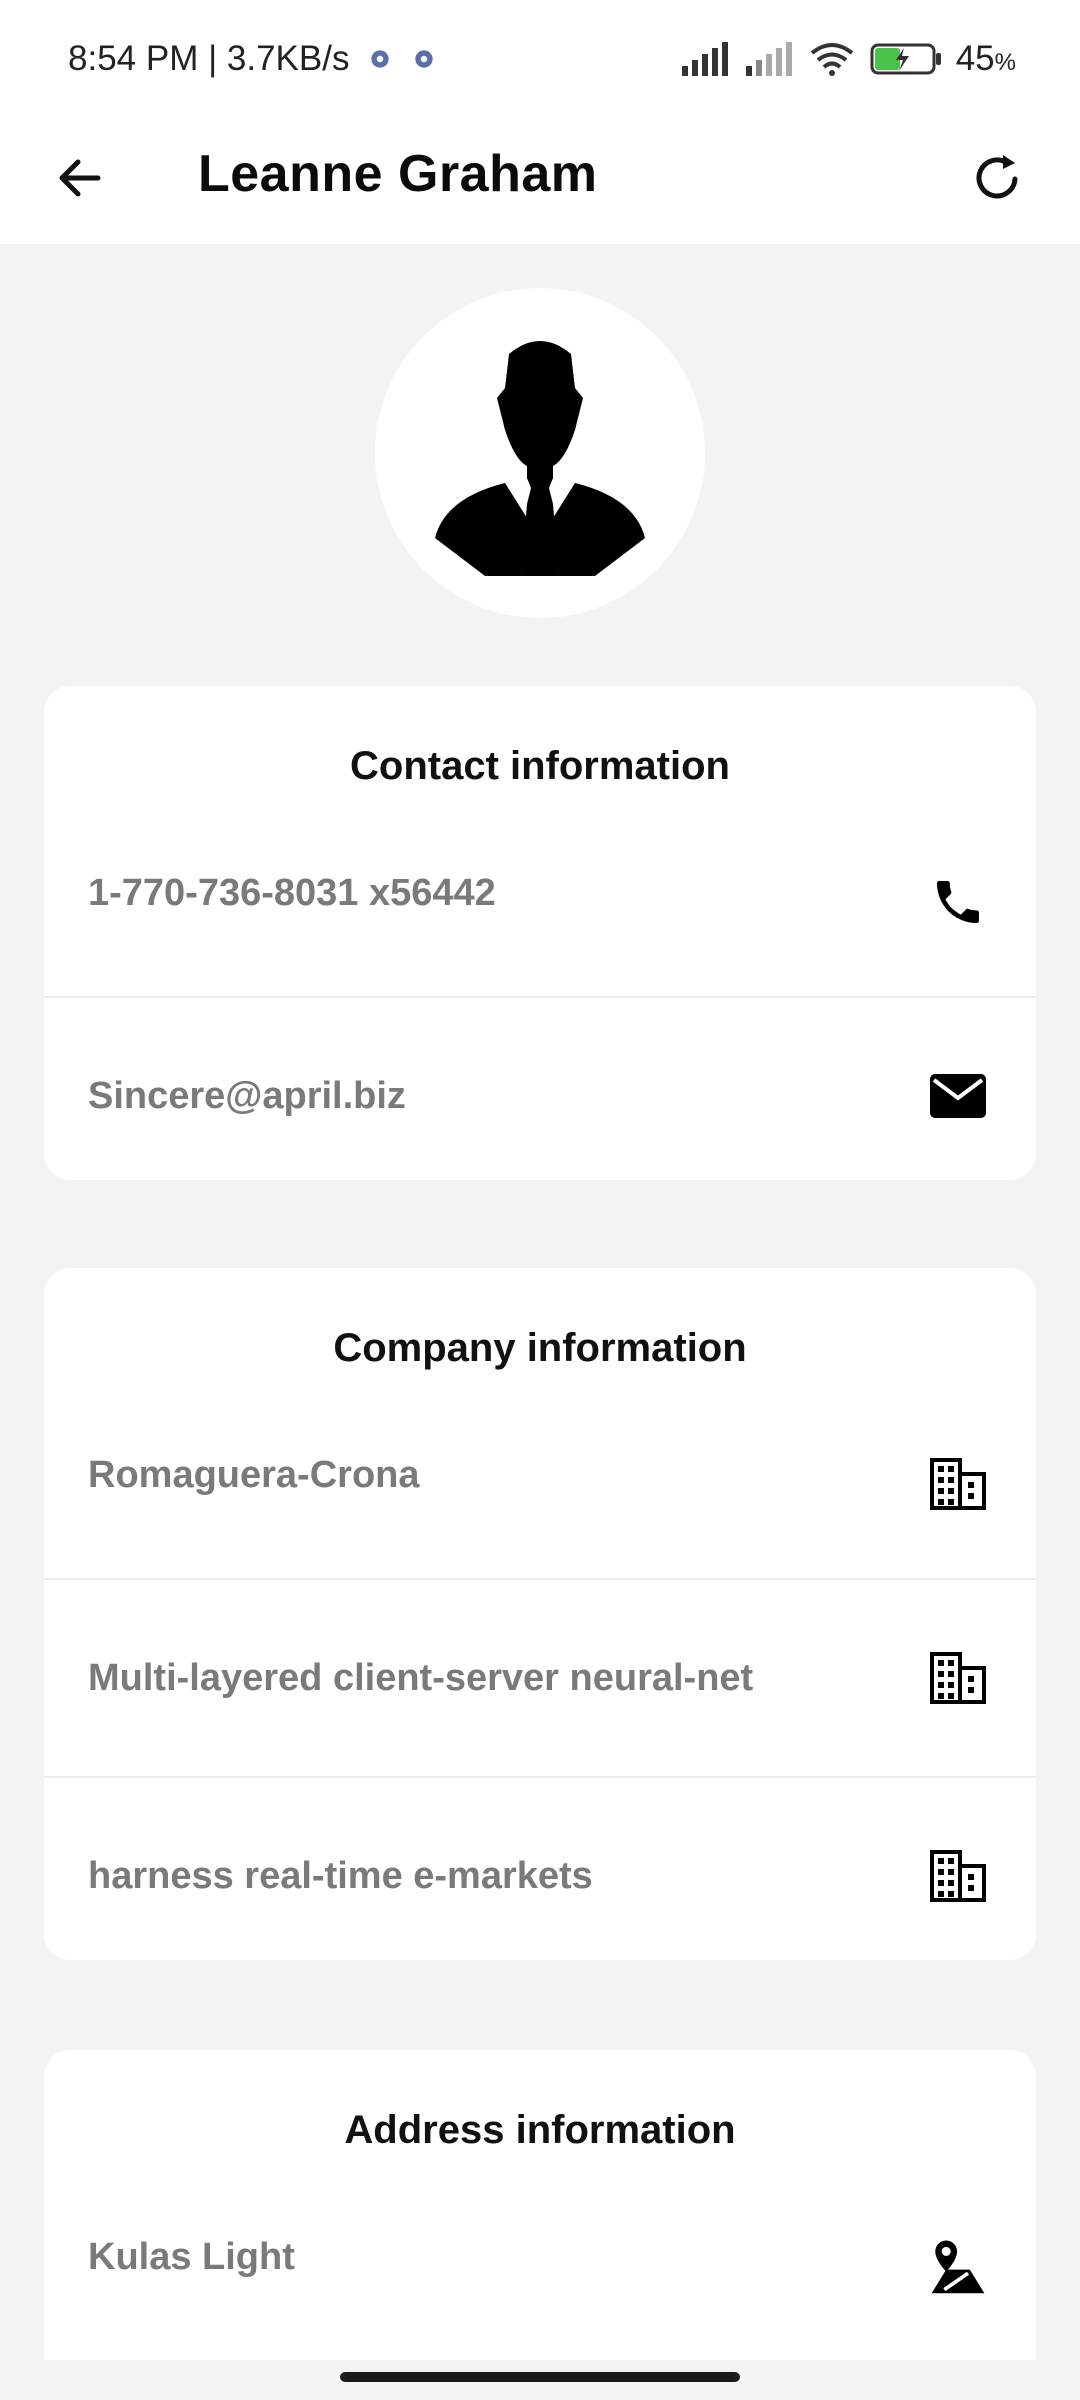 This screenshot has width=1080, height=2400. What do you see at coordinates (1005, 62) in the screenshot?
I see `battery-unit: %` at bounding box center [1005, 62].